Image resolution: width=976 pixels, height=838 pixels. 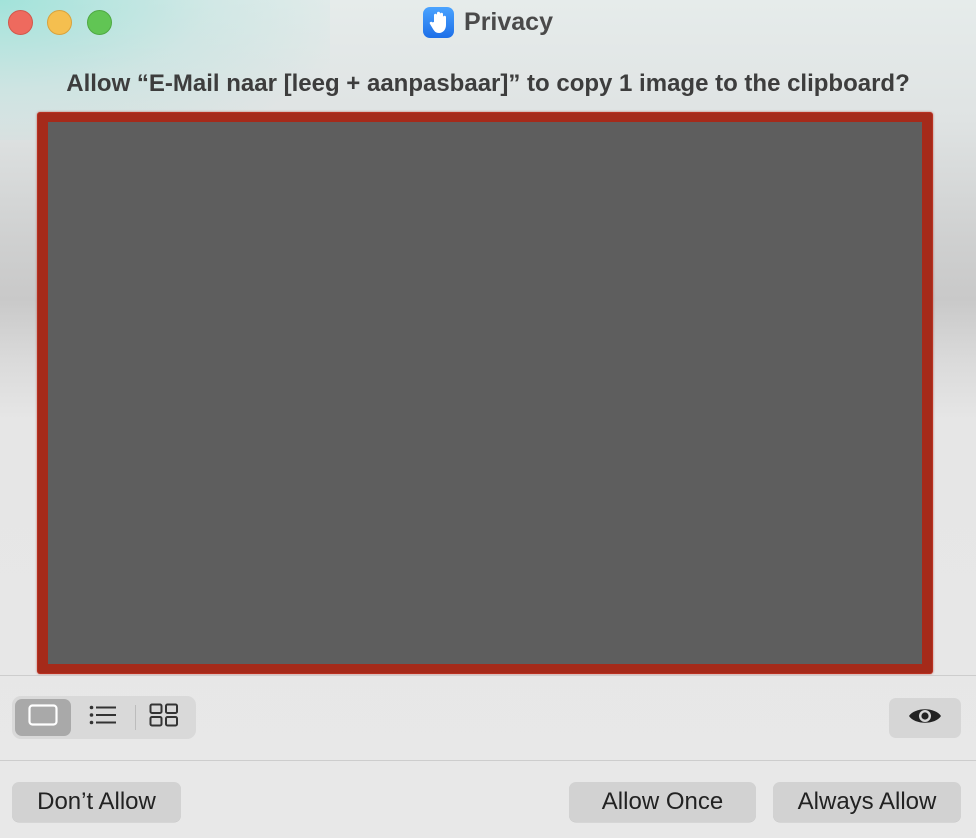 I want to click on grid-view-icon, so click(x=164, y=717).